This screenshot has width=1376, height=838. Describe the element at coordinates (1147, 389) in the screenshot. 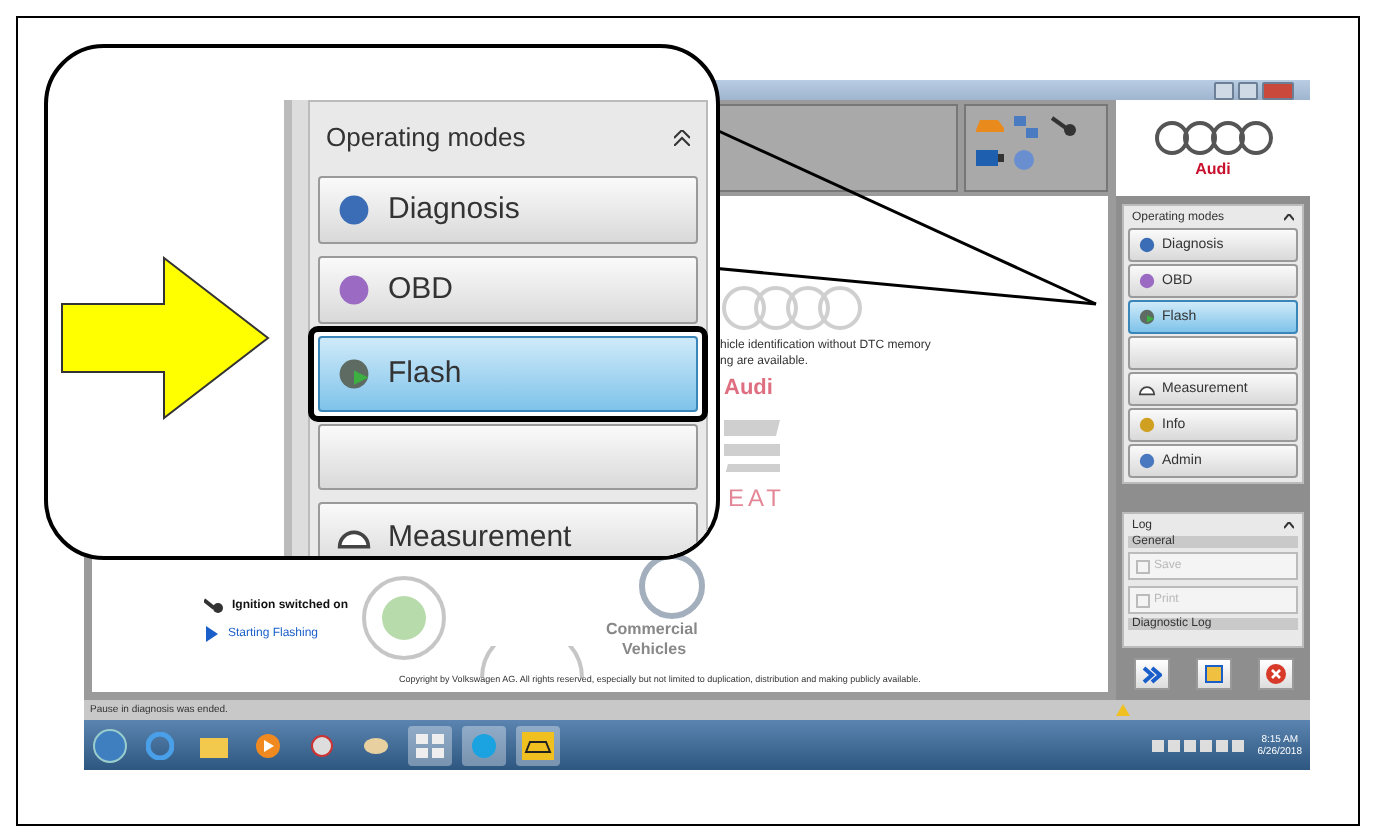

I see `gauge-icon` at that location.